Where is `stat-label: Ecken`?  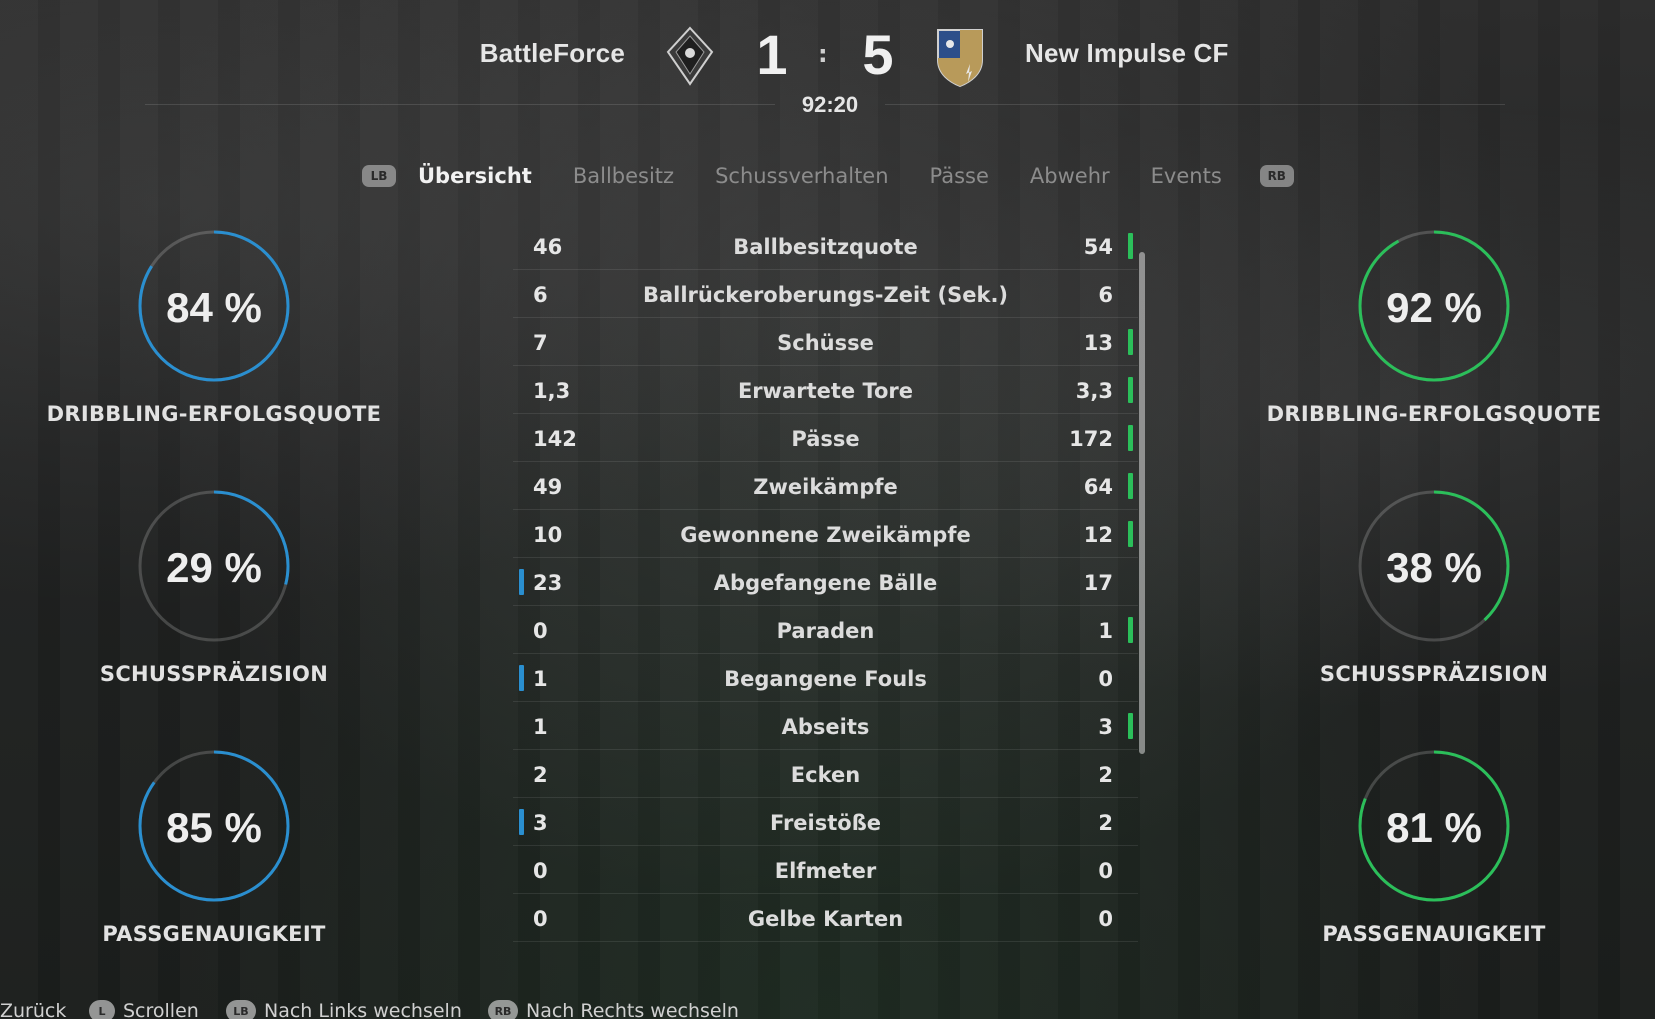
stat-label: Ecken is located at coordinates (825, 775).